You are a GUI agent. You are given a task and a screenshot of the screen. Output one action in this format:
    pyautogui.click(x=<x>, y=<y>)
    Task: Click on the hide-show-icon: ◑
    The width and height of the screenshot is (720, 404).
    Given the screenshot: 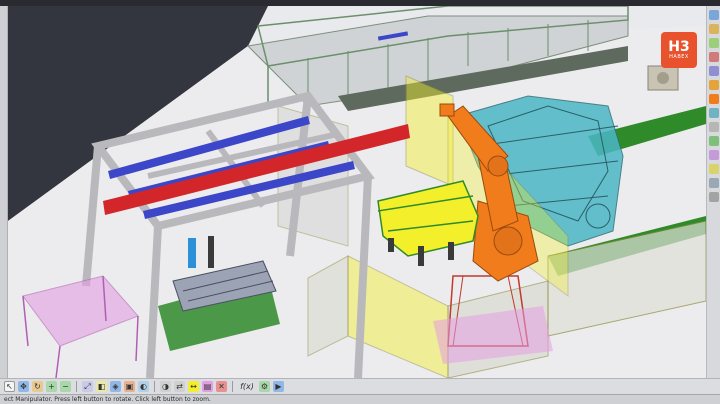 What is the action you would take?
    pyautogui.click(x=165, y=386)
    